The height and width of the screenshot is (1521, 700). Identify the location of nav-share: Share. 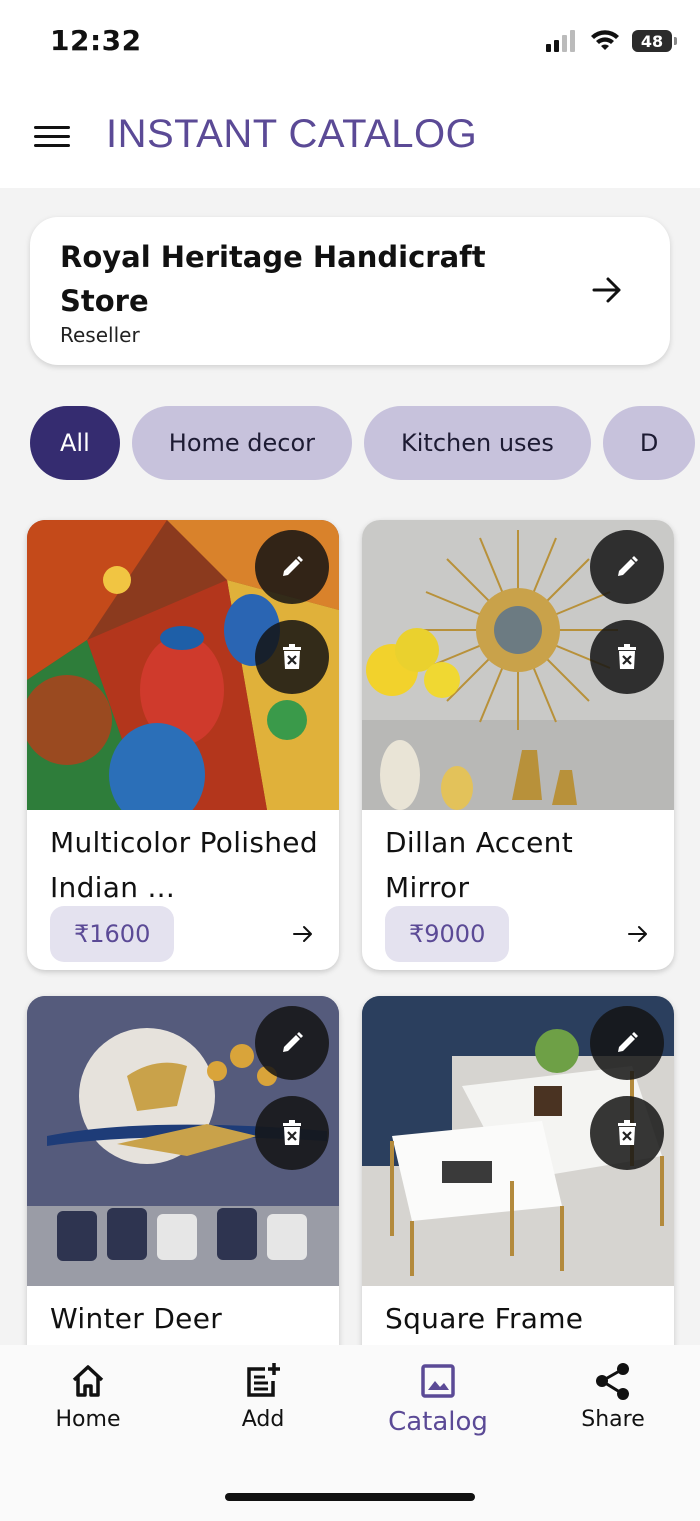
(613, 1396).